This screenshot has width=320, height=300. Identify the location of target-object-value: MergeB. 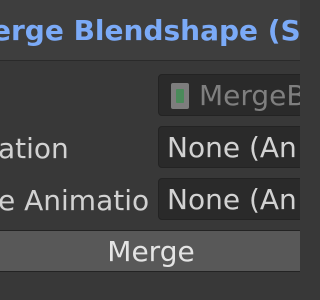
(249, 95).